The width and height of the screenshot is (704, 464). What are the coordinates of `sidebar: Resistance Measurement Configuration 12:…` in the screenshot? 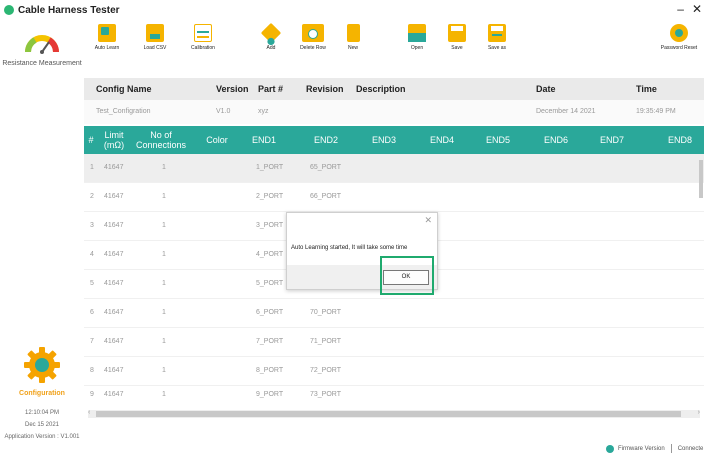 It's located at (42, 242).